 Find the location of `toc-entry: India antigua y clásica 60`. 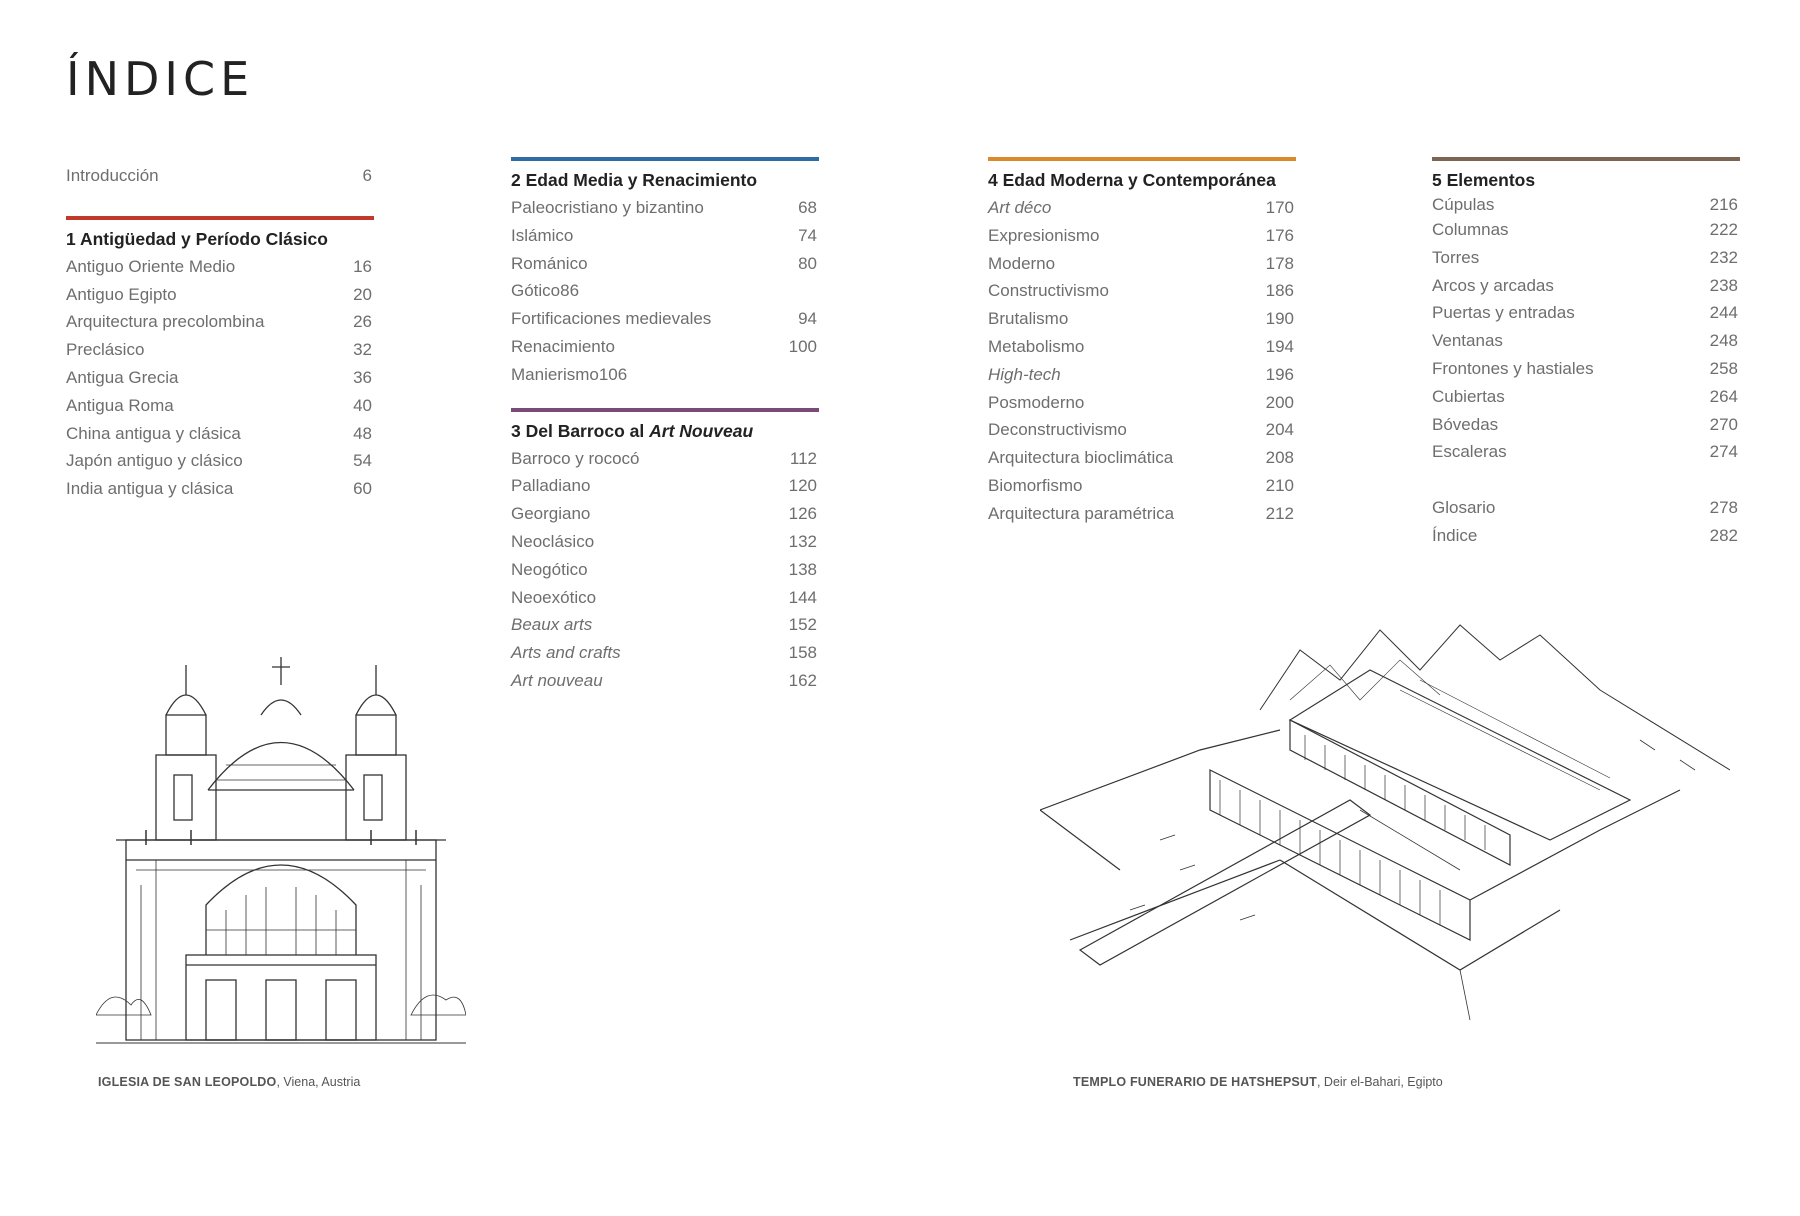

toc-entry: India antigua y clásica 60 is located at coordinates (220, 489).